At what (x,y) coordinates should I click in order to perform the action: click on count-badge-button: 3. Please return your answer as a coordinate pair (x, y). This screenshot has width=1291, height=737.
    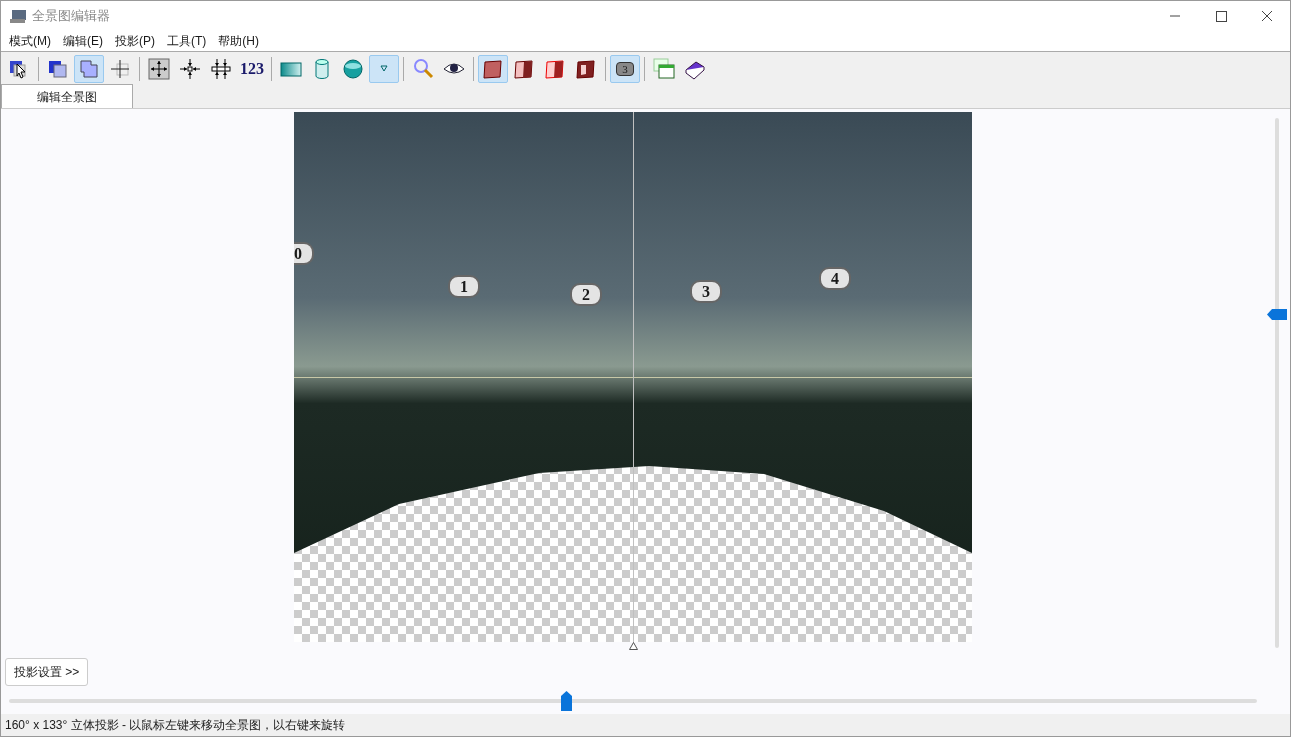
    Looking at the image, I should click on (625, 68).